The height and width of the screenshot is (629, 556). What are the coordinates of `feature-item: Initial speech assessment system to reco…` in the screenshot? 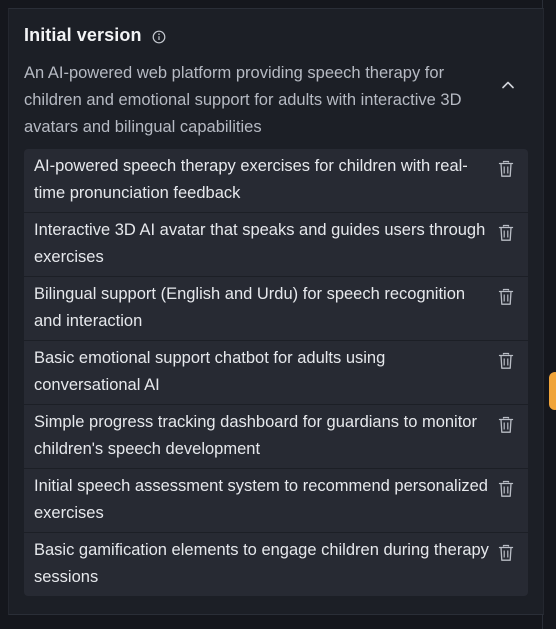 It's located at (276, 501).